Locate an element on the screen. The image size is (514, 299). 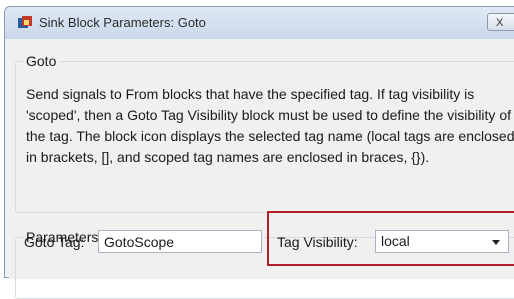
close-icon: X is located at coordinates (500, 23).